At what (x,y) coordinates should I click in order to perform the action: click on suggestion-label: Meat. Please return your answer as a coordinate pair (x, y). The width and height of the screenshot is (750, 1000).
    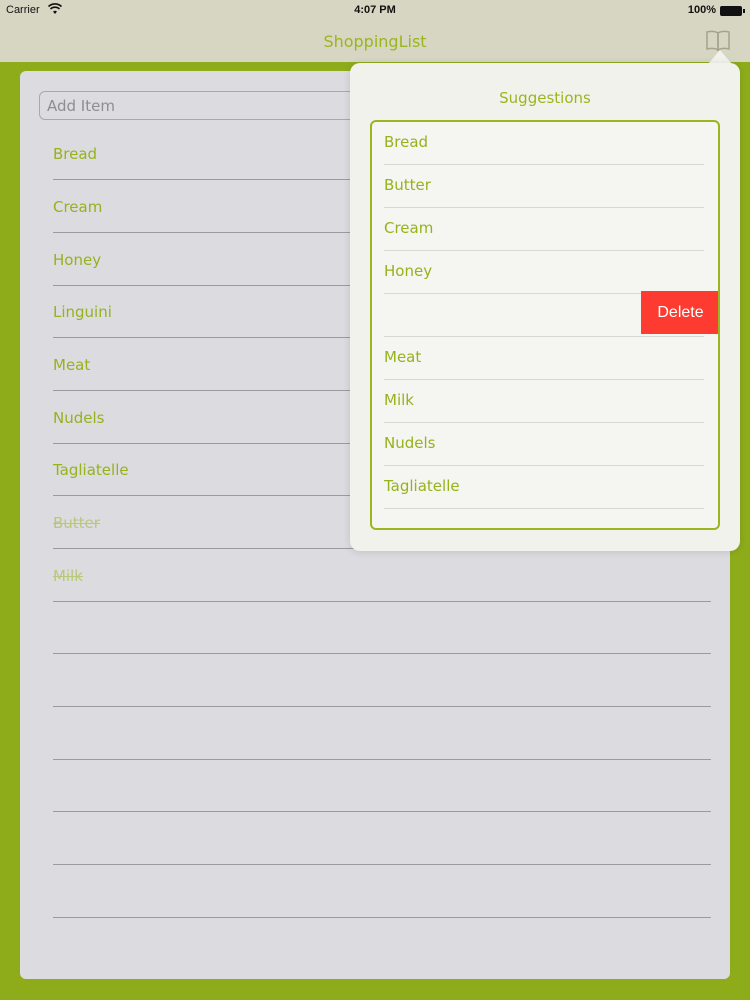
    Looking at the image, I should click on (403, 357).